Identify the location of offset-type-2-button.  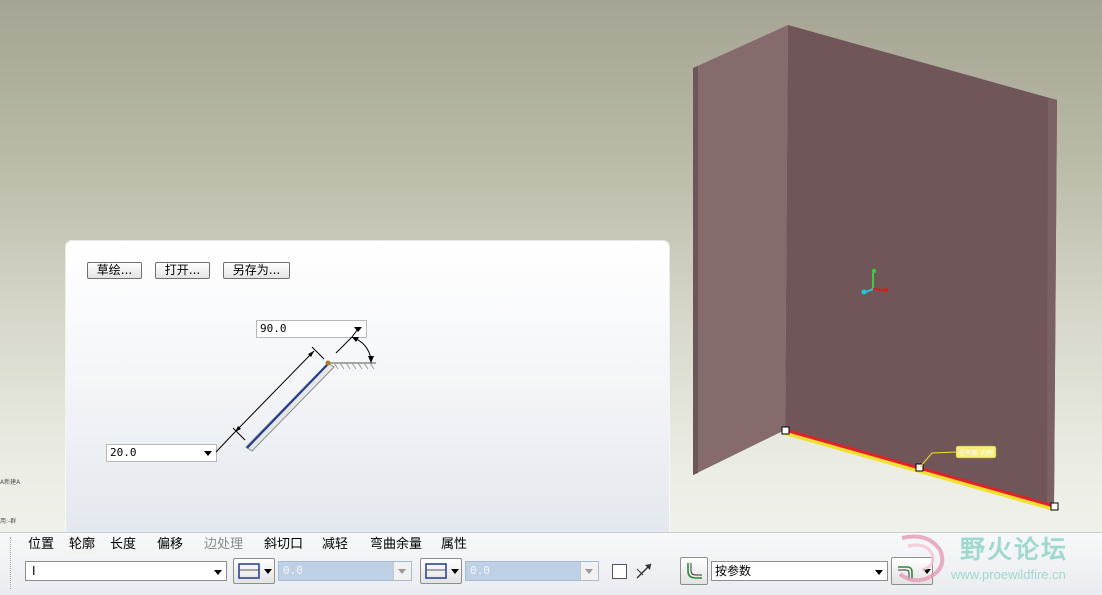
(441, 571).